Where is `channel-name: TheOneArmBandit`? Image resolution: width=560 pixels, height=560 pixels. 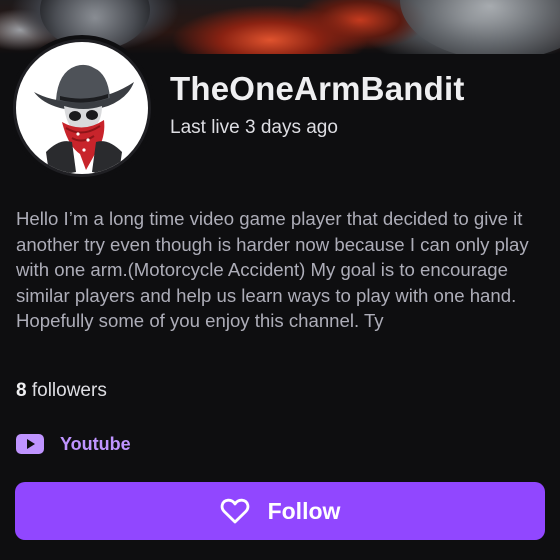 channel-name: TheOneArmBandit is located at coordinates (317, 88).